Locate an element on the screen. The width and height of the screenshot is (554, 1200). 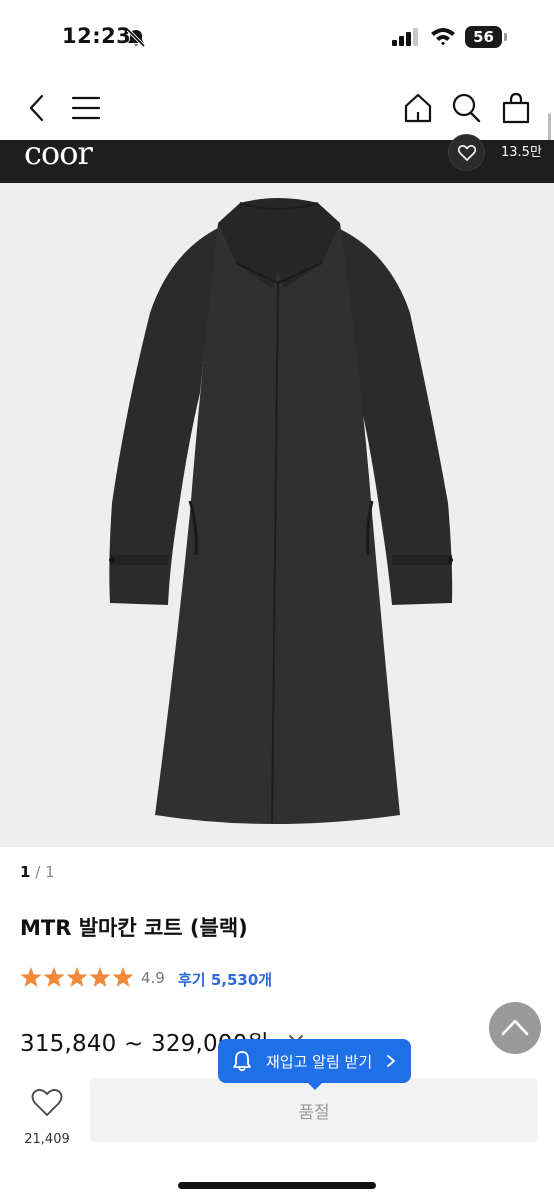
status-bar: 12:23 56 is located at coordinates (277, 38).